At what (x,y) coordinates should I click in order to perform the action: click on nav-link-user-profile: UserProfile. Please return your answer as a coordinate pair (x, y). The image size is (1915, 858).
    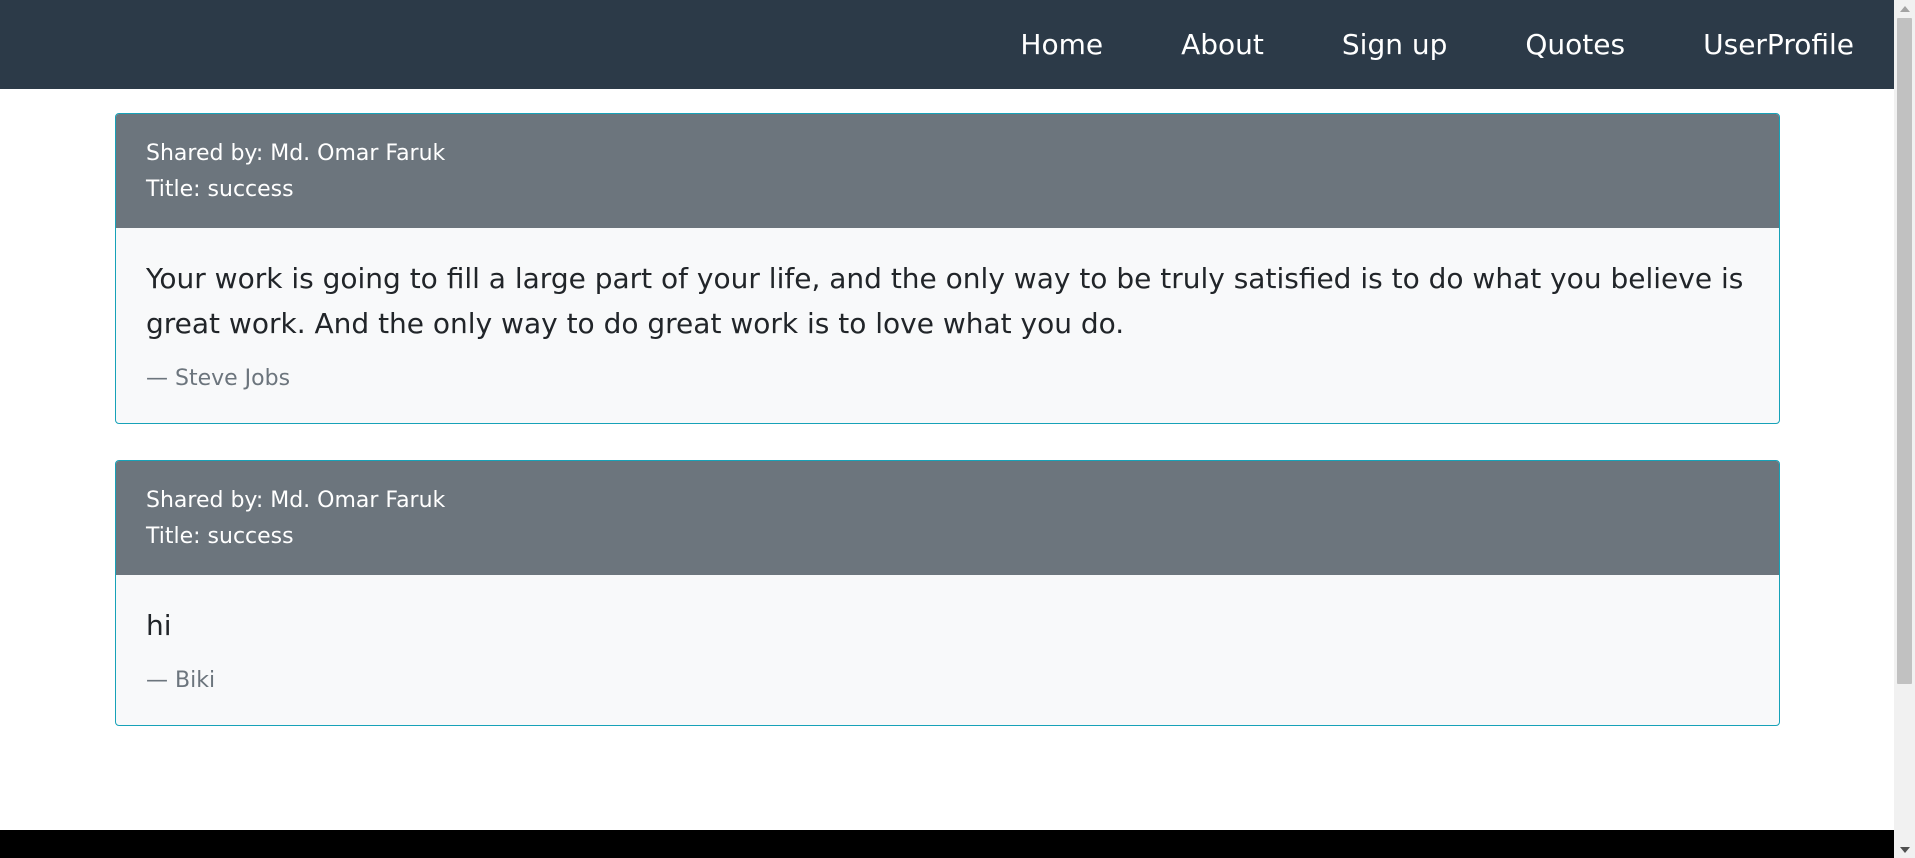
    Looking at the image, I should click on (1778, 44).